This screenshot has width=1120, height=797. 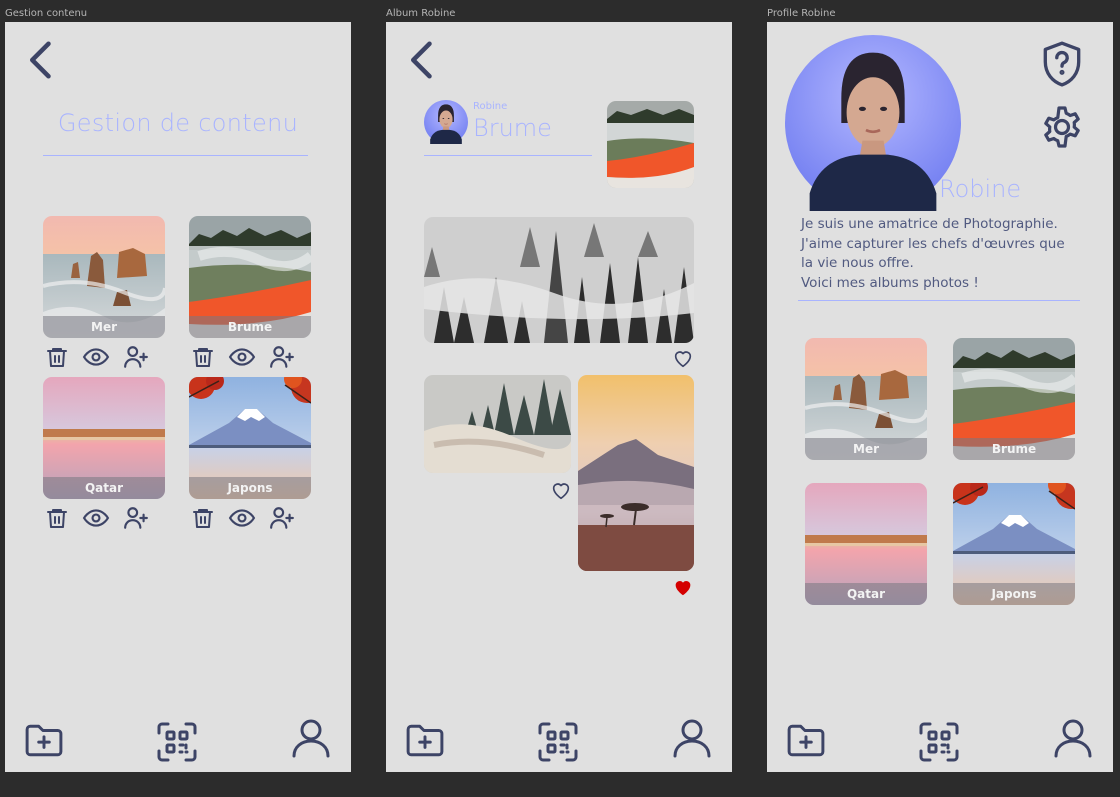 What do you see at coordinates (1062, 64) in the screenshot?
I see `shield-question-icon` at bounding box center [1062, 64].